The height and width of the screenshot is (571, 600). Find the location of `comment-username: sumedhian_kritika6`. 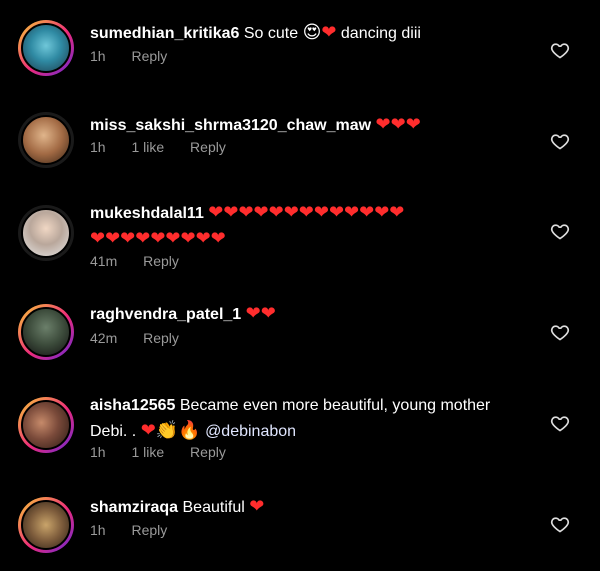

comment-username: sumedhian_kritika6 is located at coordinates (164, 33).